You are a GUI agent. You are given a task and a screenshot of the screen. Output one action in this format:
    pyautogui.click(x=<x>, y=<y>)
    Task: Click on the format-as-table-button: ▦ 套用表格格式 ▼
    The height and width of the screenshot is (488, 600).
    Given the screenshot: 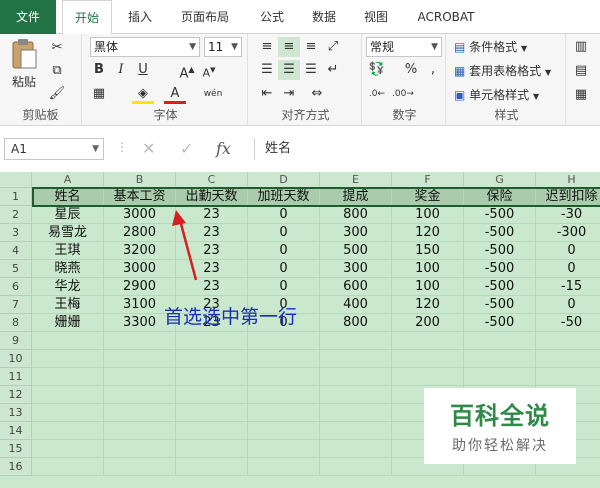 What is the action you would take?
    pyautogui.click(x=502, y=70)
    